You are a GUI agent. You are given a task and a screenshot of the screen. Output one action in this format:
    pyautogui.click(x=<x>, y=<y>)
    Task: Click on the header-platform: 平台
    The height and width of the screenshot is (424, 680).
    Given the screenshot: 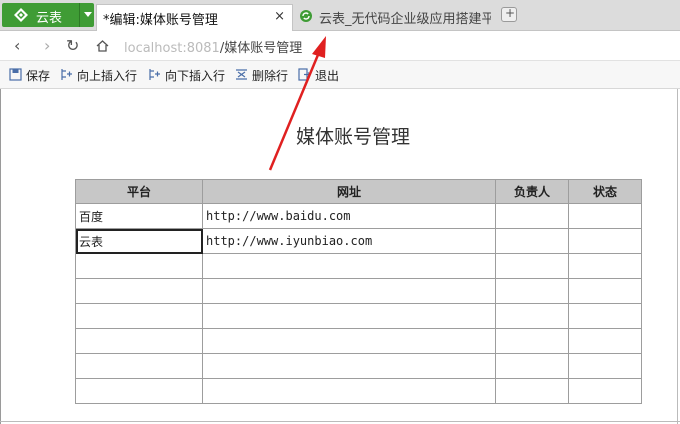 What is the action you would take?
    pyautogui.click(x=139, y=191)
    